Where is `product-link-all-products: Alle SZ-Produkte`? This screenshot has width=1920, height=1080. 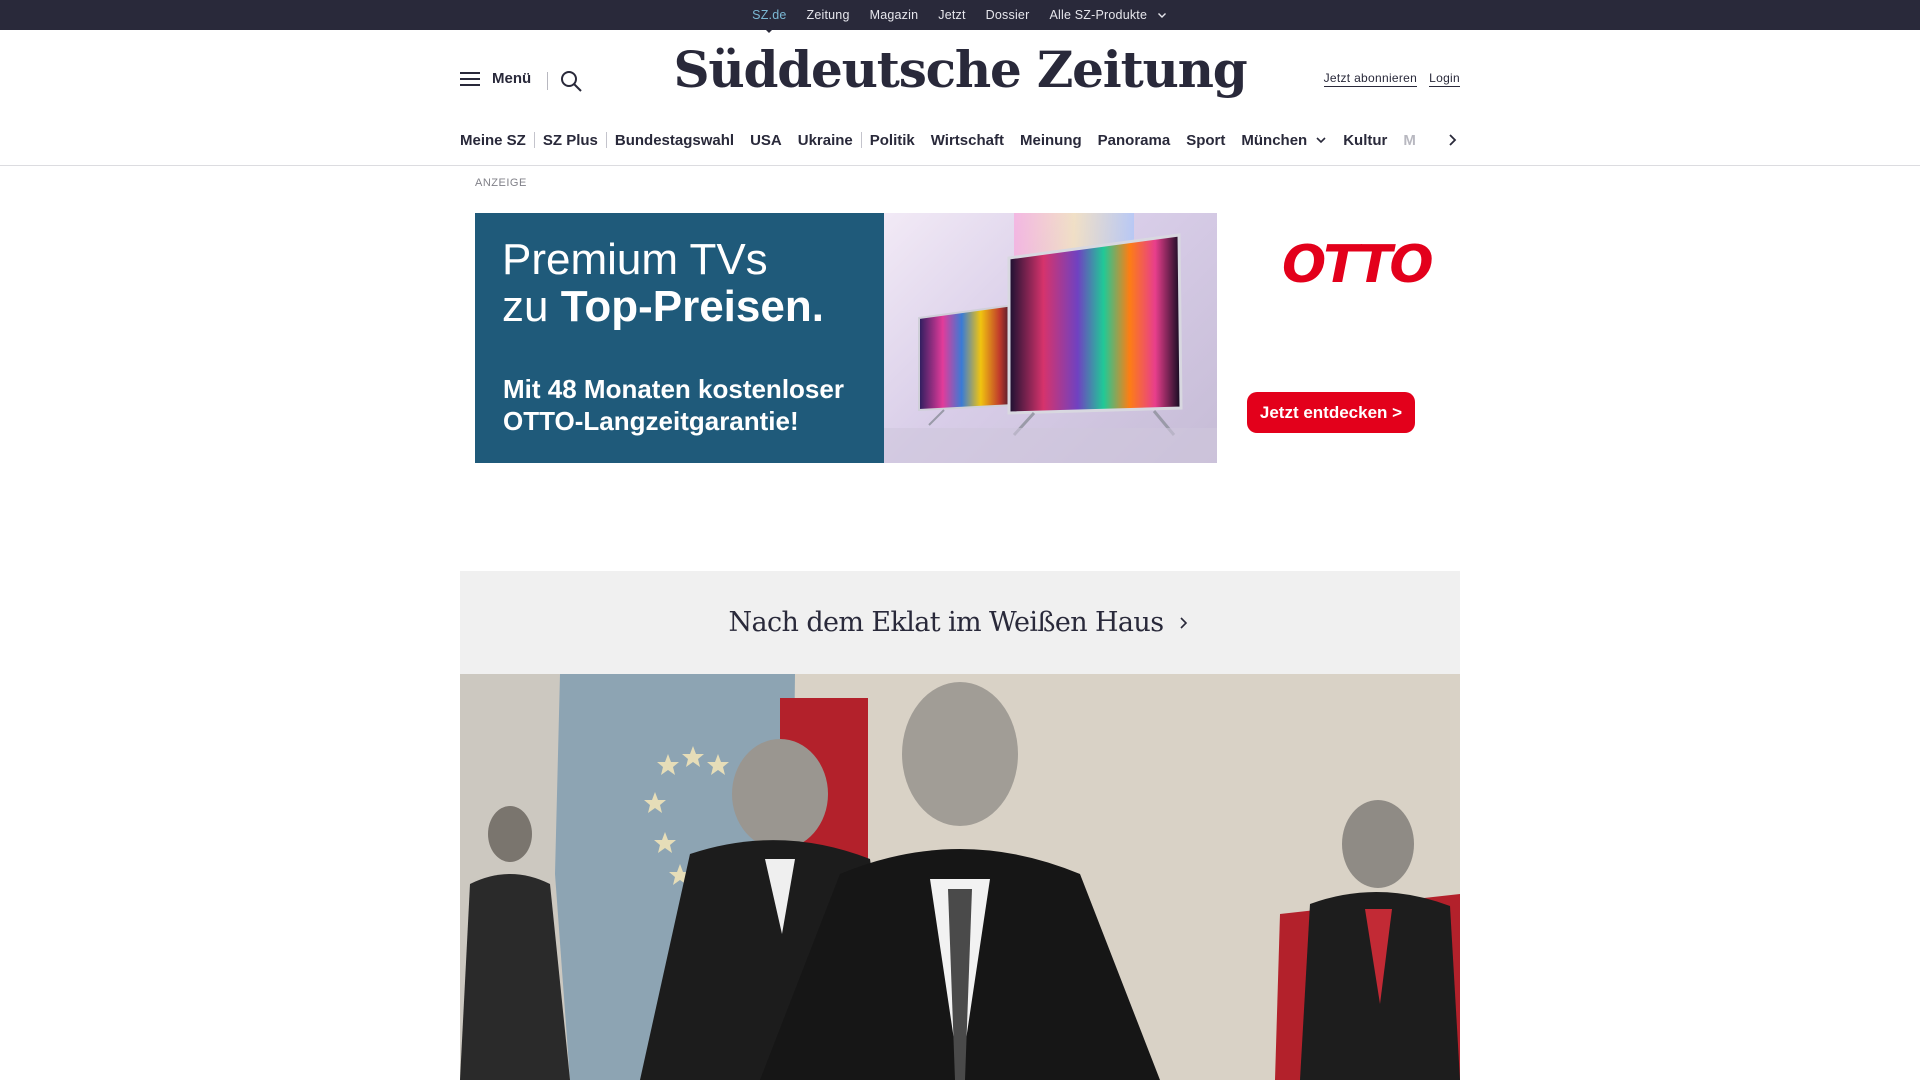
product-link-all-products: Alle SZ-Produkte is located at coordinates (1108, 15).